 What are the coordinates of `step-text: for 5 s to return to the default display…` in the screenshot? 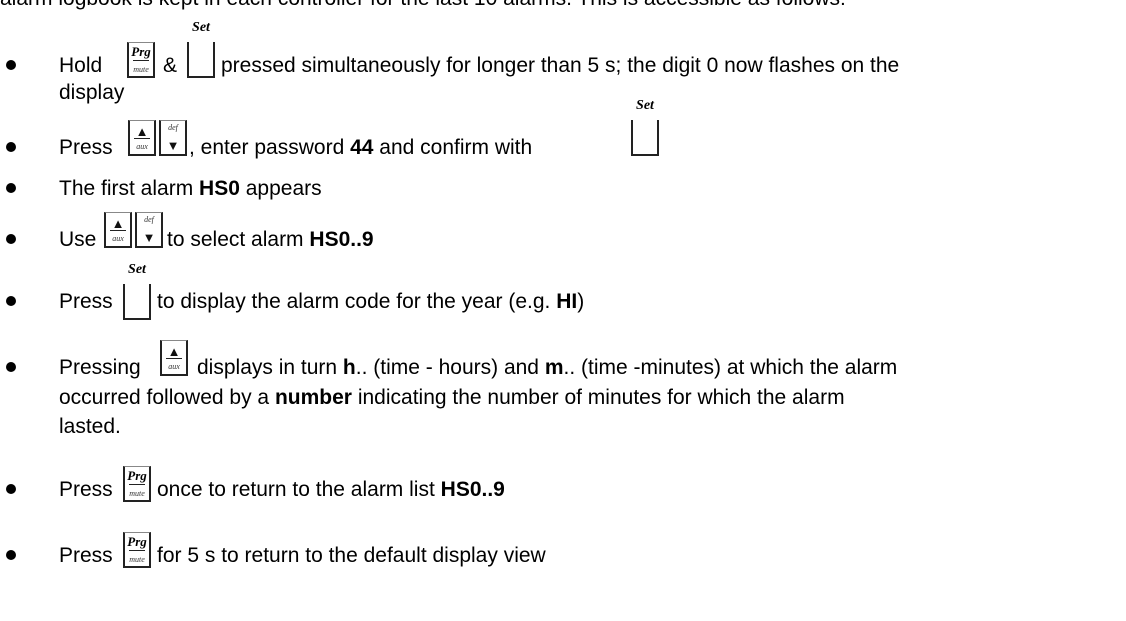 It's located at (351, 555).